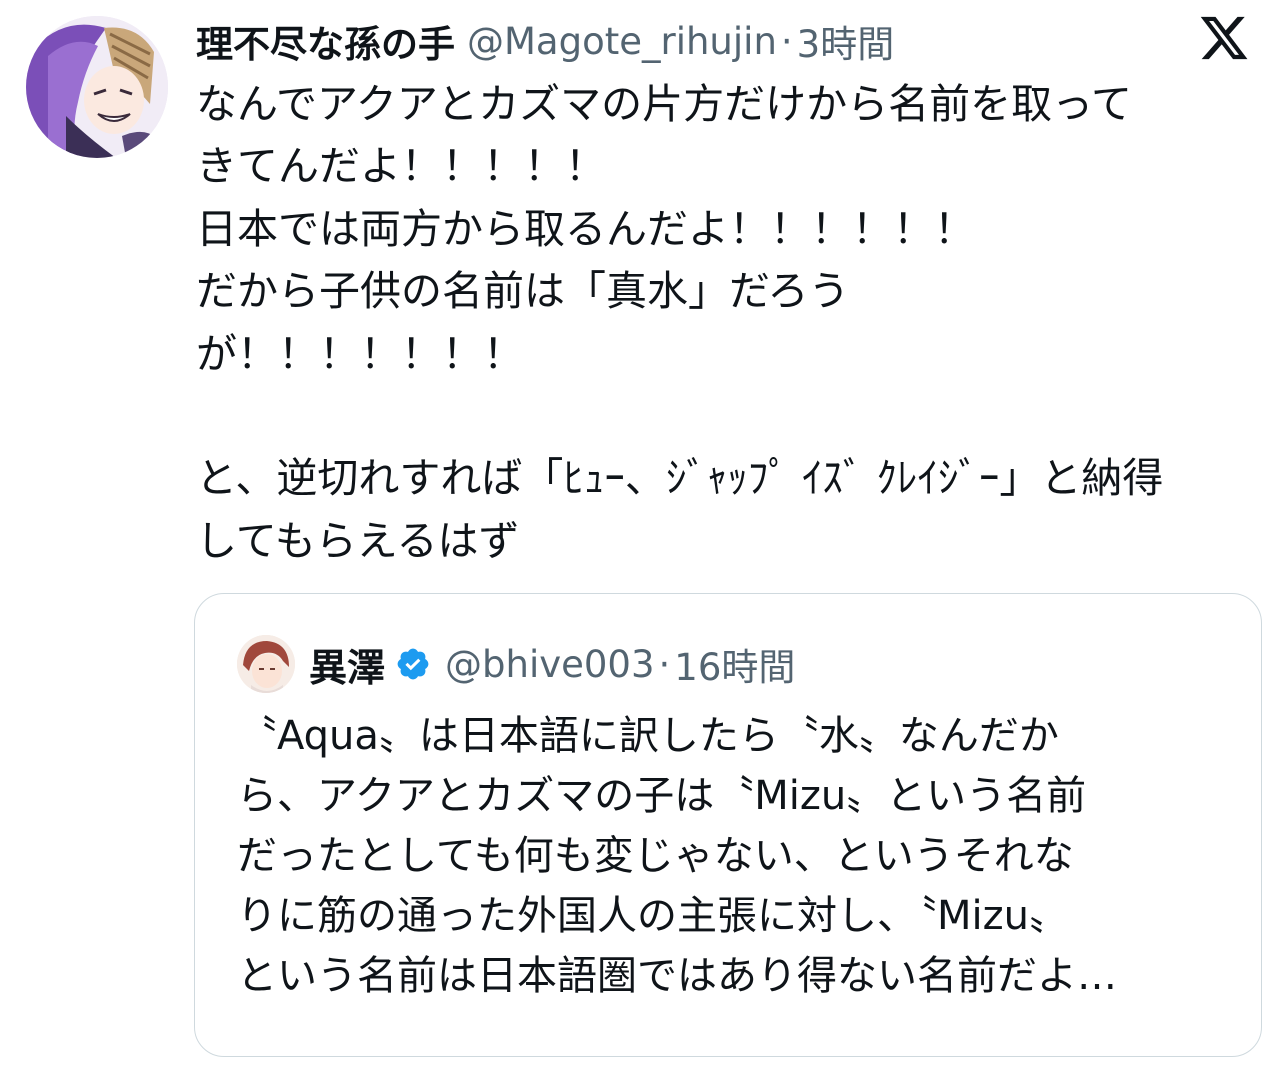 This screenshot has height=1068, width=1268. What do you see at coordinates (648, 736) in the screenshot?
I see `quoted-text-line: 〝Aqua〟は日本語に訳したら〝水〟なんだか` at bounding box center [648, 736].